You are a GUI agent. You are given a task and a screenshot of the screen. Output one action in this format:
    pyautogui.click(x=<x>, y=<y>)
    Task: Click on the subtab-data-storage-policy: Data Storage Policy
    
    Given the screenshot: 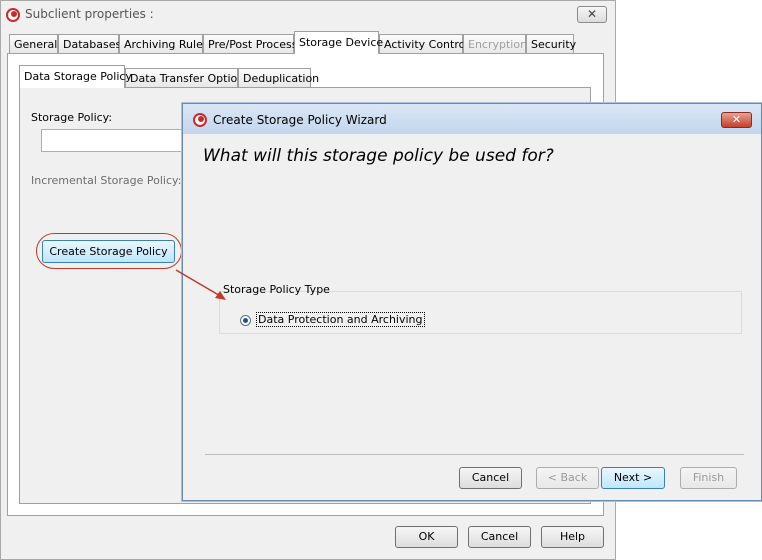 What is the action you would take?
    pyautogui.click(x=75, y=76)
    